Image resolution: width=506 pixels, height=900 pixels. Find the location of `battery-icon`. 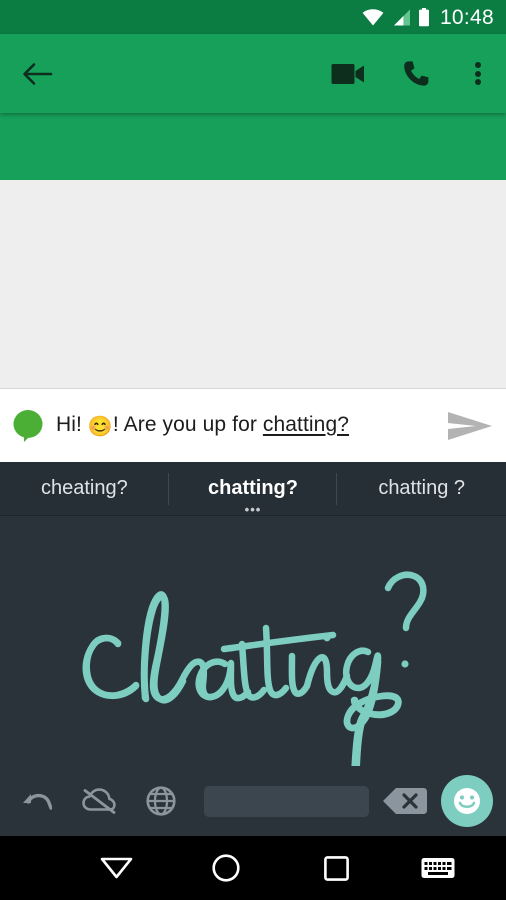

battery-icon is located at coordinates (424, 17).